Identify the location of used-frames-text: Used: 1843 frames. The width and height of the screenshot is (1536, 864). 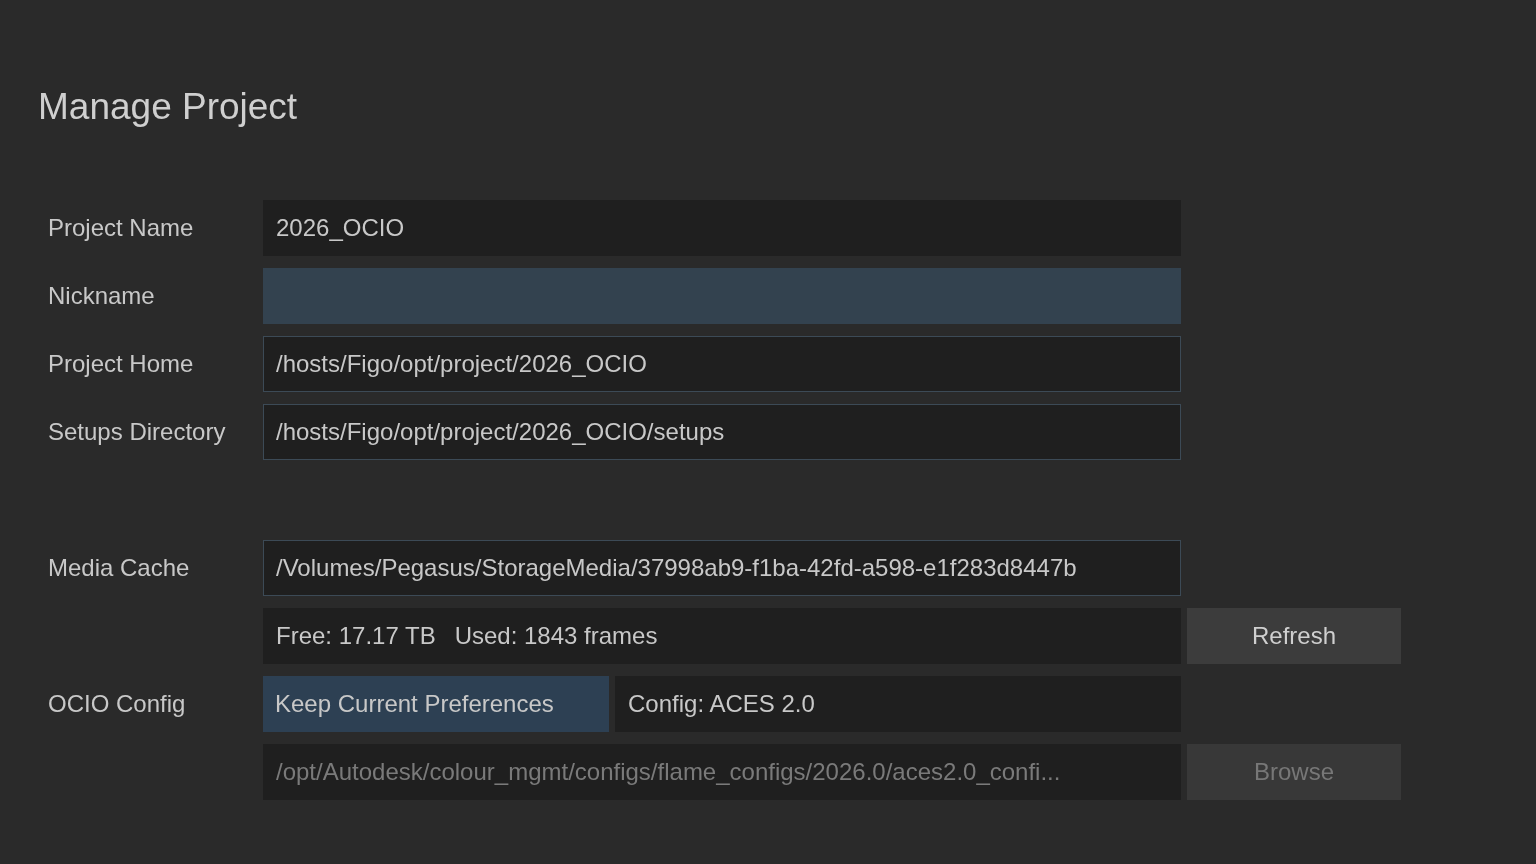
(556, 636).